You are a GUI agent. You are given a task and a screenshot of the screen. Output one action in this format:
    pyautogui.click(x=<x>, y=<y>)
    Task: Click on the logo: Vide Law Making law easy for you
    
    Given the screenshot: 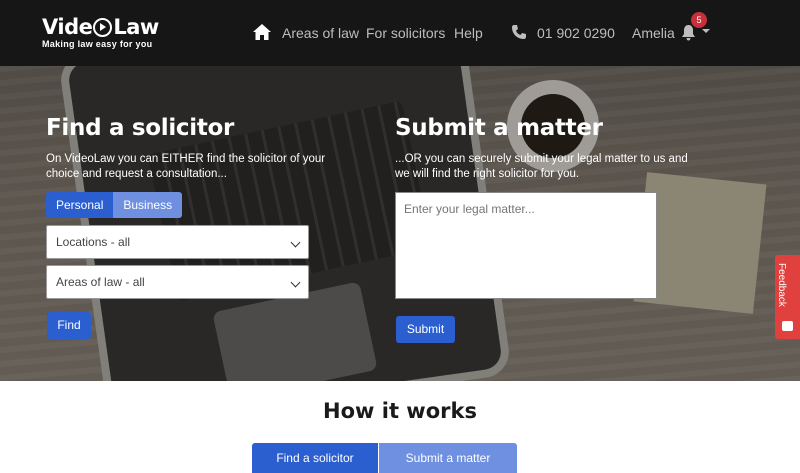 What is the action you would take?
    pyautogui.click(x=100, y=32)
    